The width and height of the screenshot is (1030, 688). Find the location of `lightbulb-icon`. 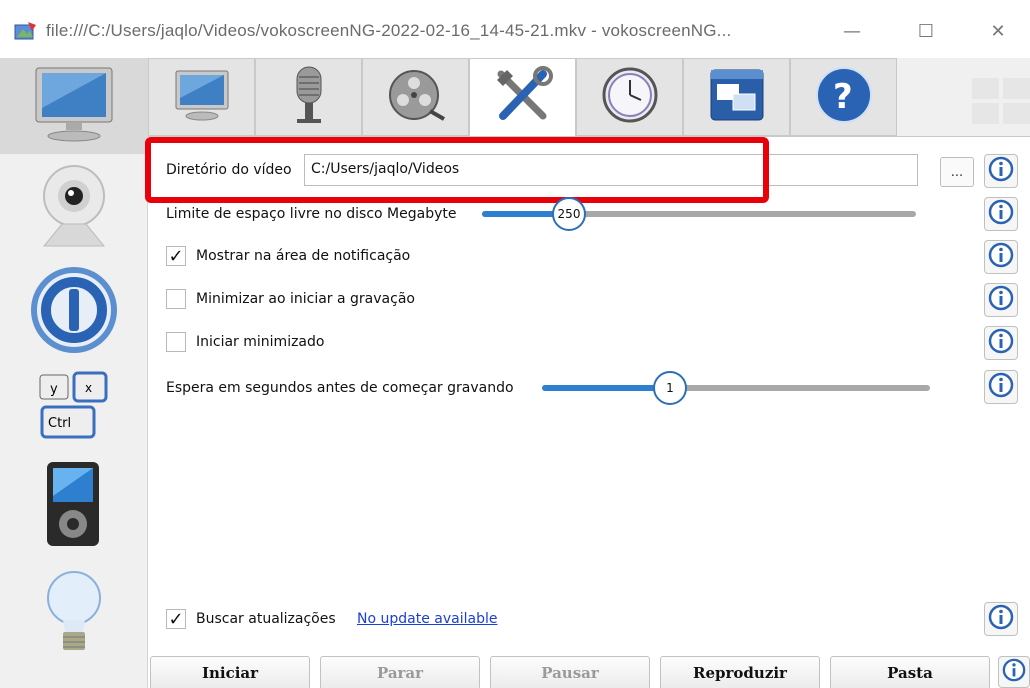

lightbulb-icon is located at coordinates (74, 614).